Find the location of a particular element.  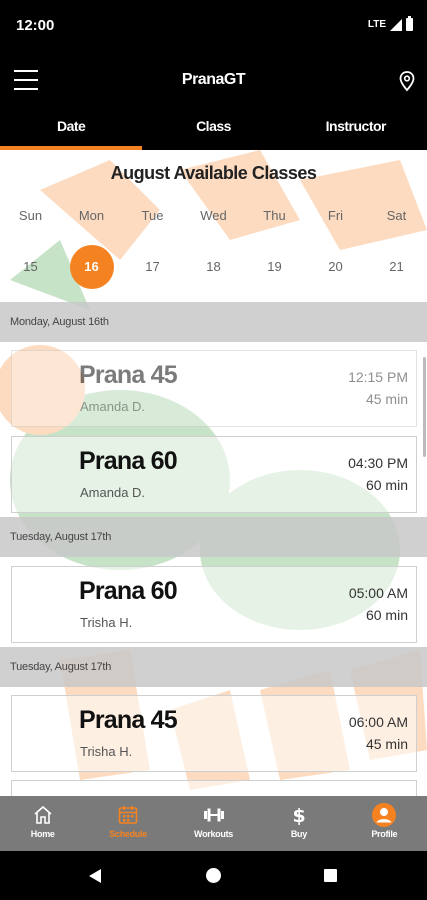

nav-label: Buy is located at coordinates (298, 834).